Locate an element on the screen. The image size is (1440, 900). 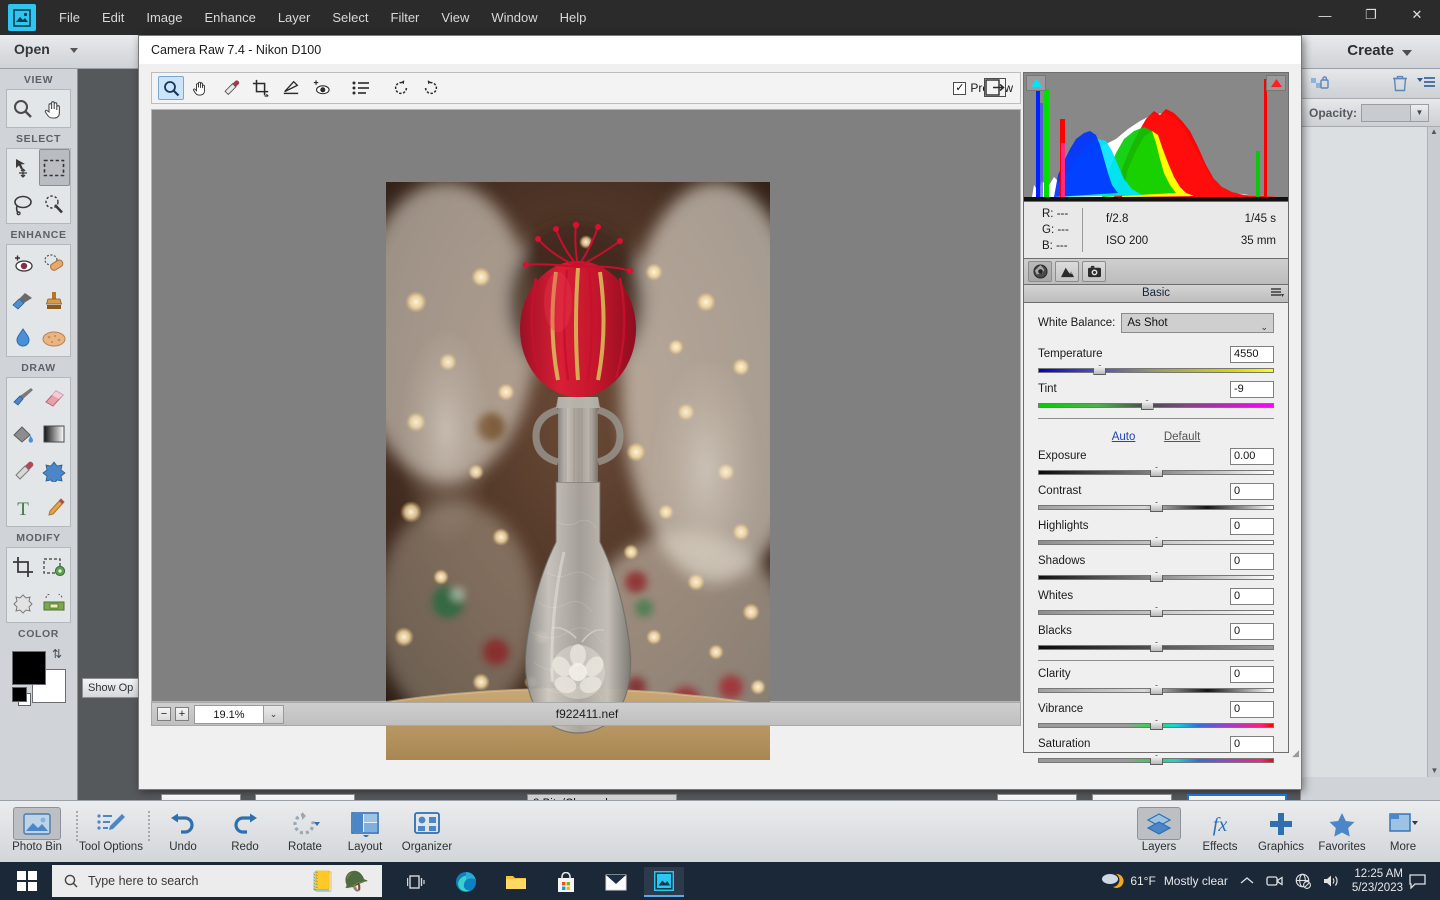
saturation-track is located at coordinates (1156, 760).